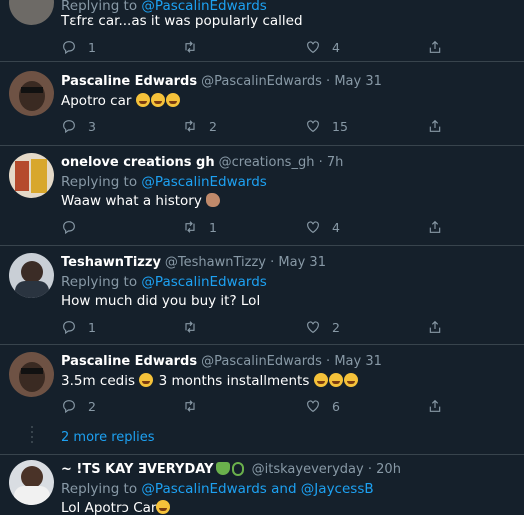  What do you see at coordinates (116, 507) in the screenshot?
I see `tweet-text: Lol Apotrɔ Car` at bounding box center [116, 507].